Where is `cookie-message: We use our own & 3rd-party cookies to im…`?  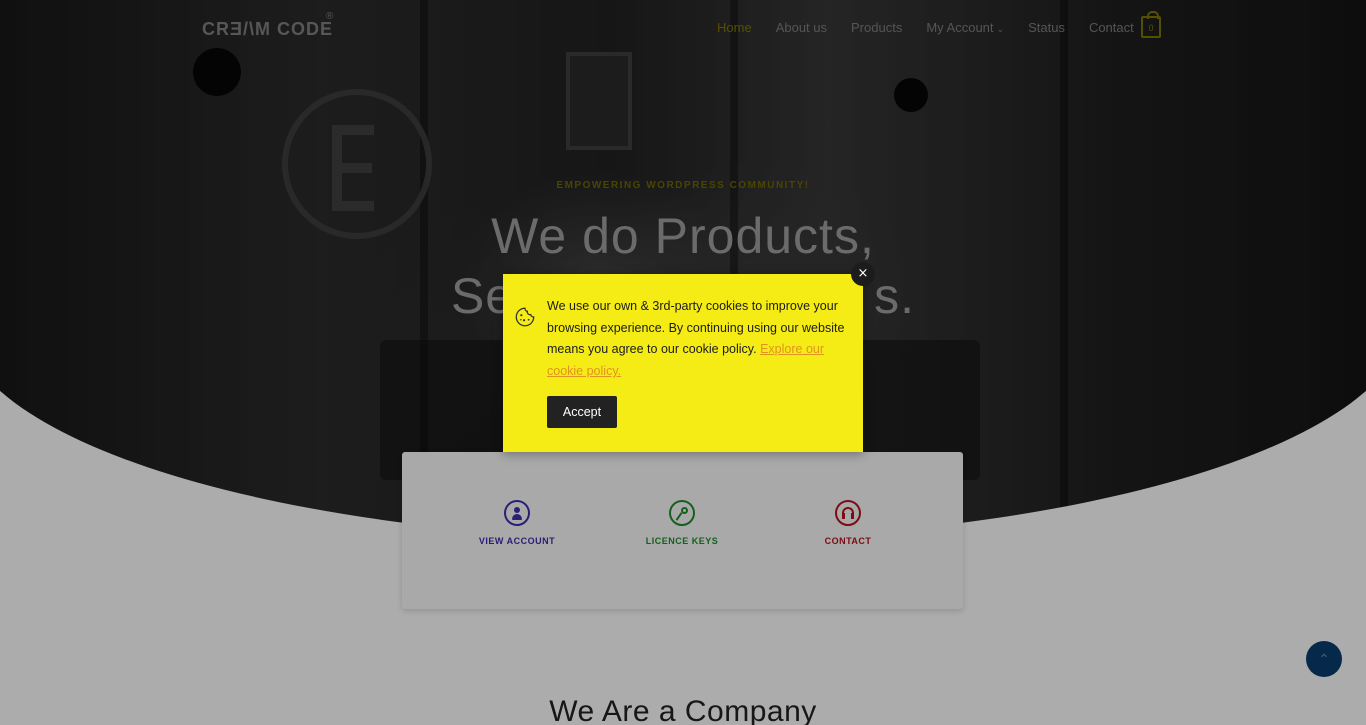 cookie-message: We use our own & 3rd-party cookies to im… is located at coordinates (697, 339).